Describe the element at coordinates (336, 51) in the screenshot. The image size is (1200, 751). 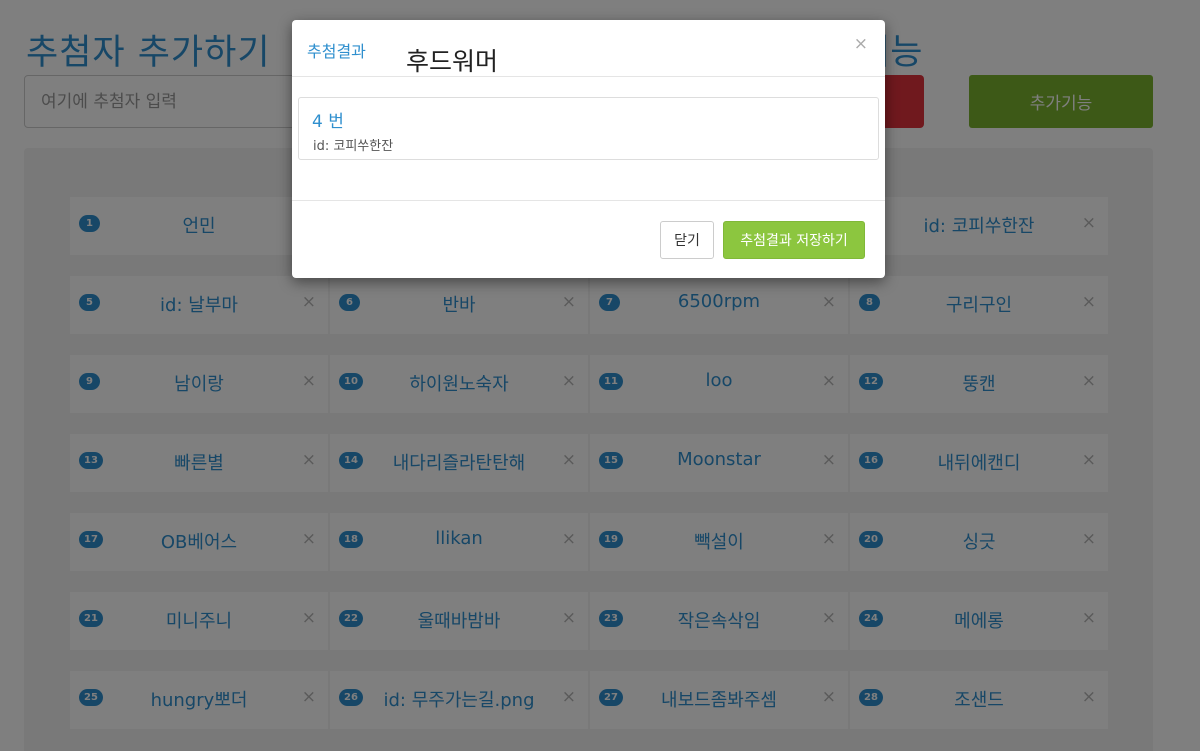
I see `modal-title: 추첨결과` at that location.